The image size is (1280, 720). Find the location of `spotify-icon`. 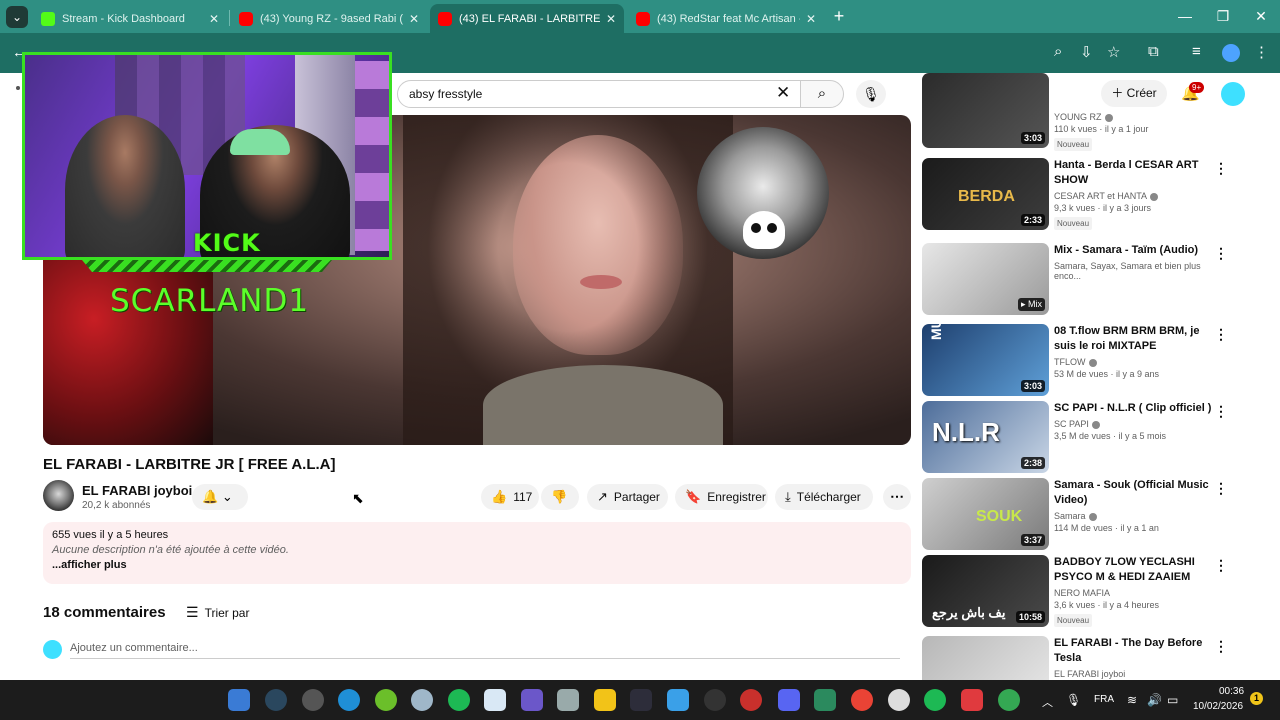

spotify-icon is located at coordinates (459, 700).